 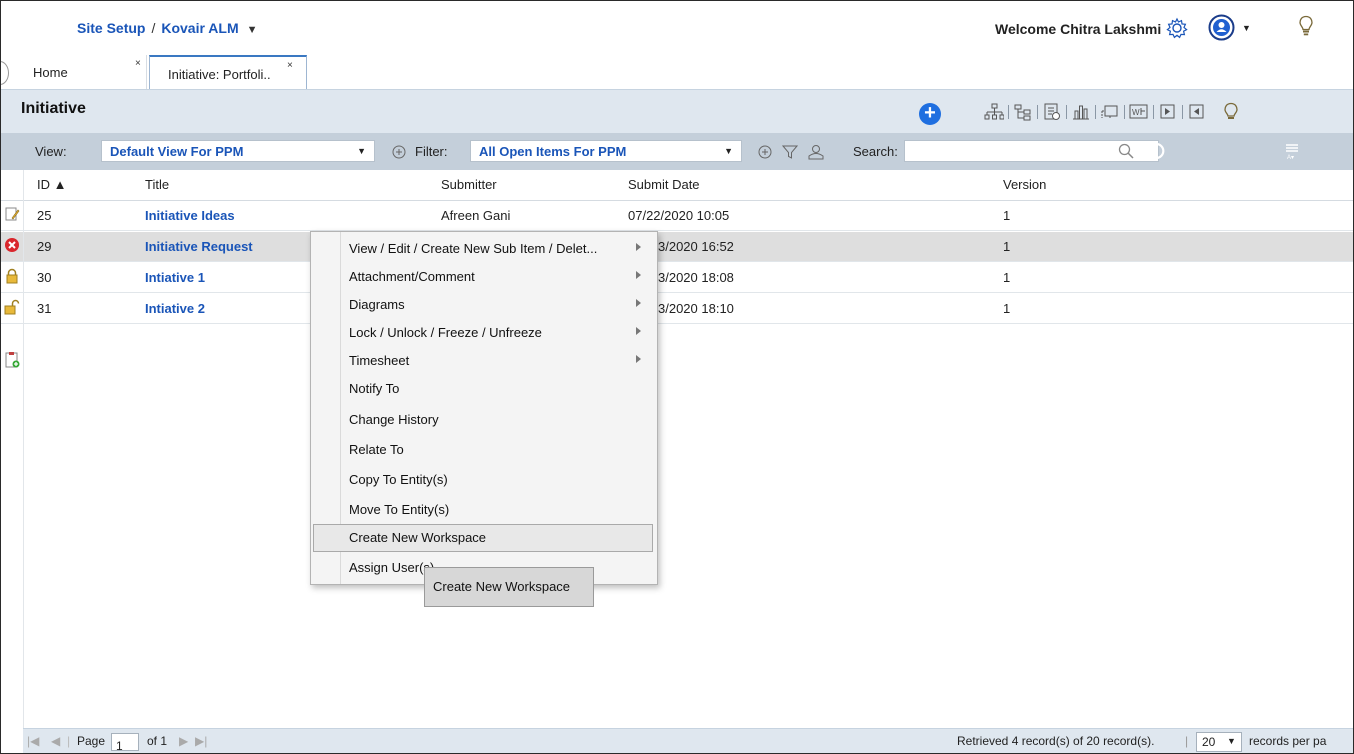 What do you see at coordinates (483, 420) in the screenshot?
I see `menu-item-change-history: Change History` at bounding box center [483, 420].